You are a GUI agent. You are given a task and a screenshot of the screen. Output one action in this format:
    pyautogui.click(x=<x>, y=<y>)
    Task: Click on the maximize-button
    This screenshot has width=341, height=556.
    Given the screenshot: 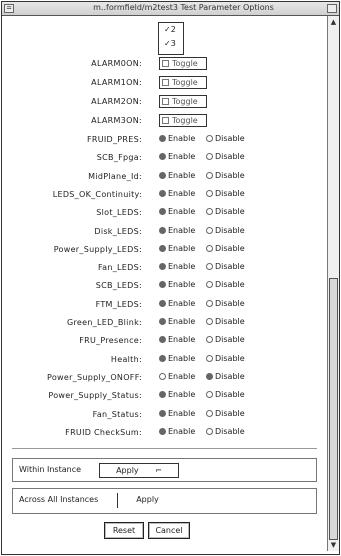 What is the action you would take?
    pyautogui.click(x=332, y=8)
    